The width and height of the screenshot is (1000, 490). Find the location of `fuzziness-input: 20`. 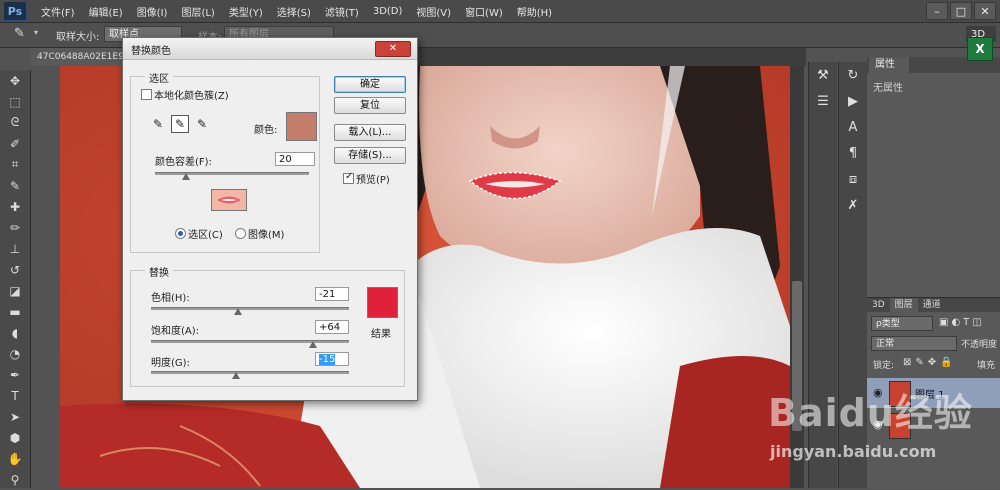

fuzziness-input: 20 is located at coordinates (295, 159).